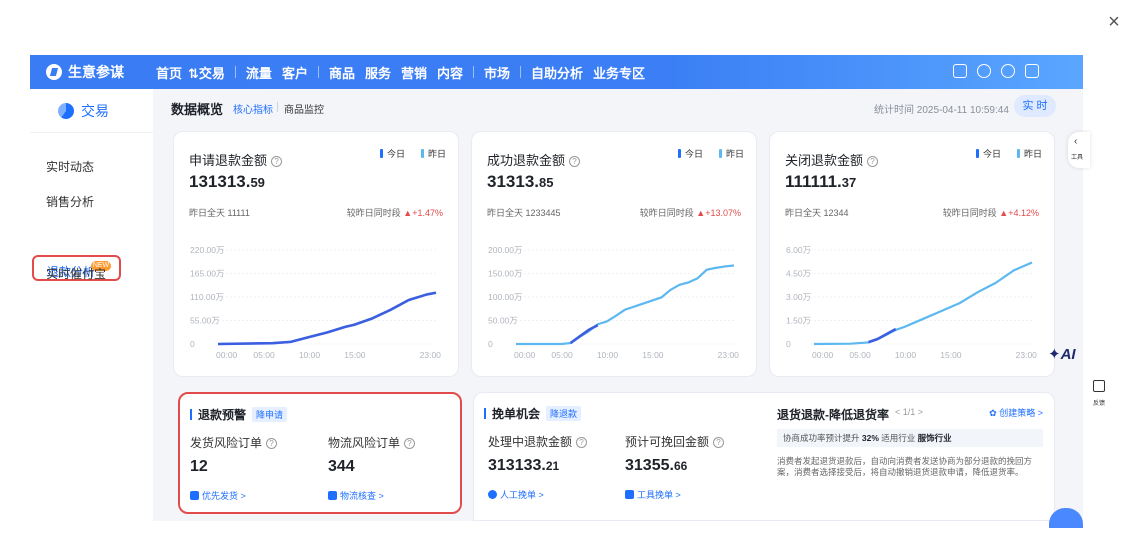 This screenshot has width=1140, height=548. What do you see at coordinates (378, 72) in the screenshot?
I see `nav-item-service: 服务` at bounding box center [378, 72].